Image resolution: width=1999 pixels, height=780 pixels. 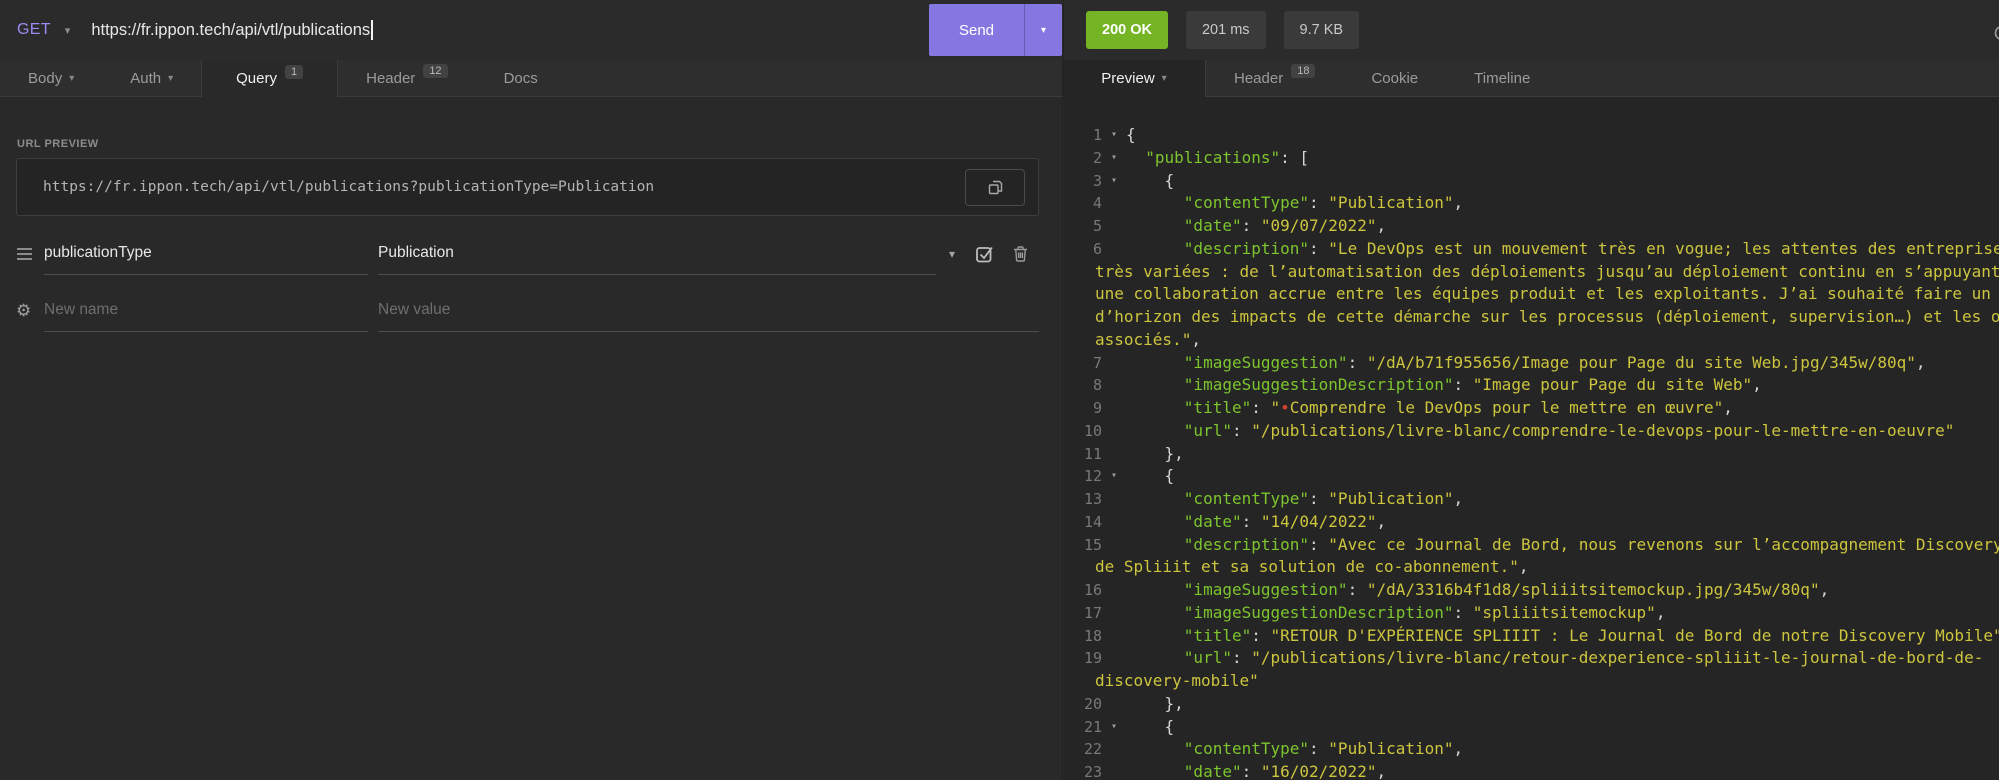 I want to click on new-param-value-field: New value, so click(x=708, y=311).